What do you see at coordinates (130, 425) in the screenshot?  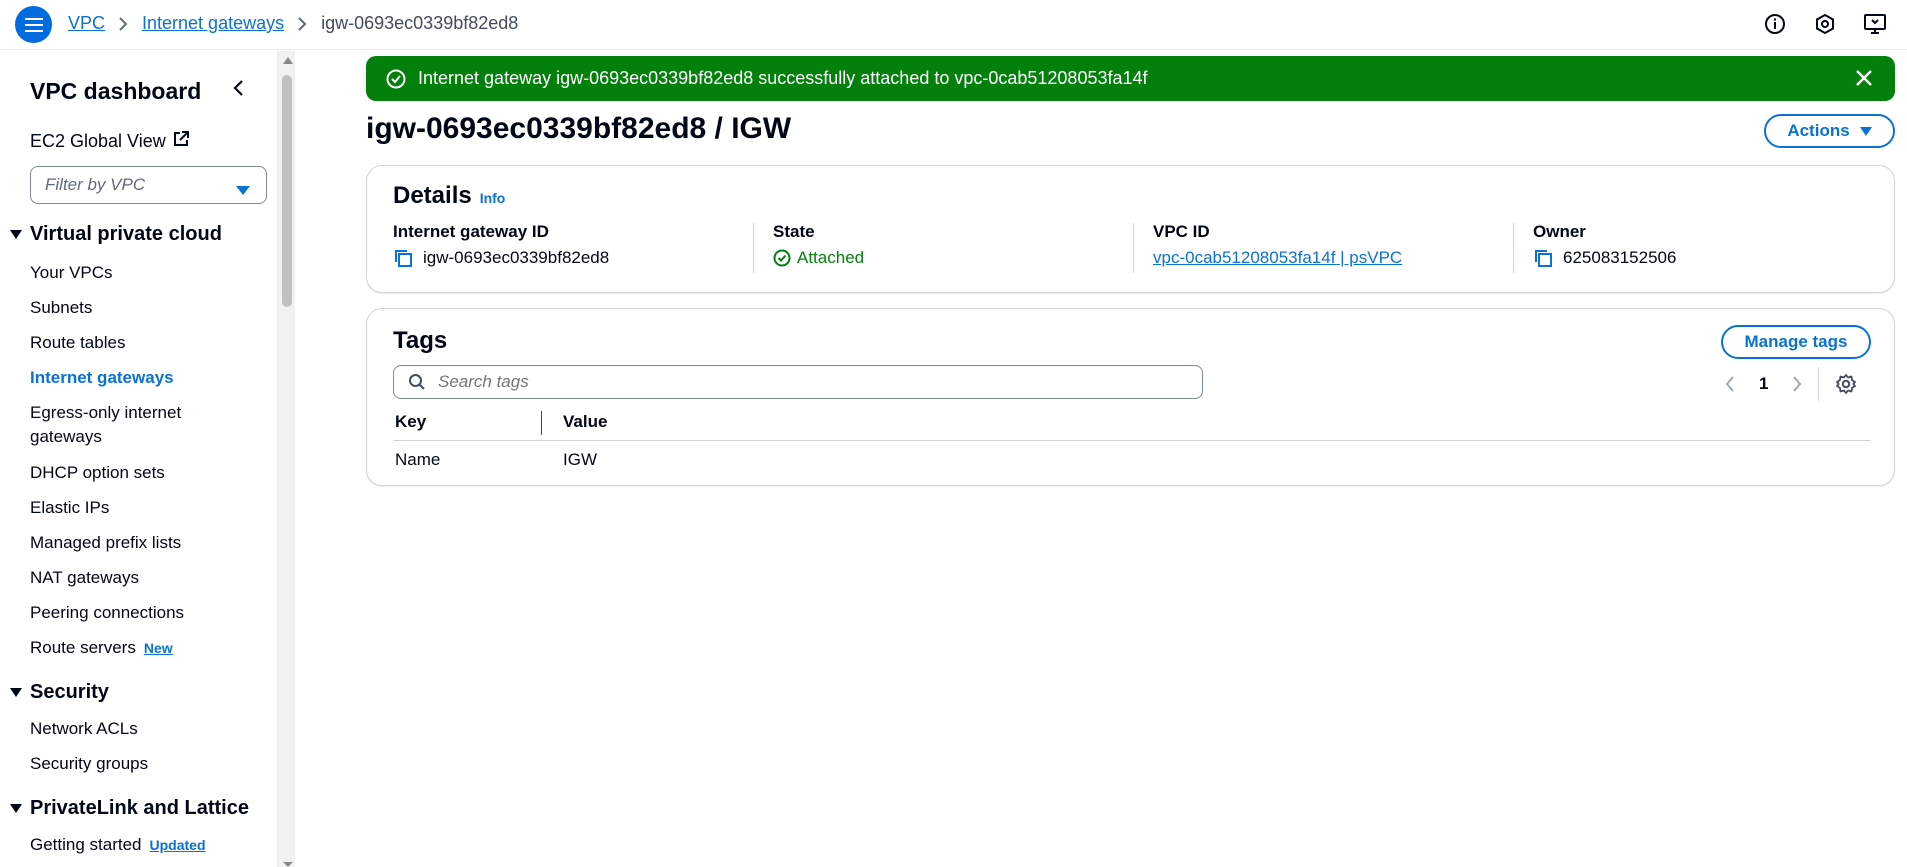 I see `sidebar-item-egress-only-internet-gateways: Egress-only internet gateways` at bounding box center [130, 425].